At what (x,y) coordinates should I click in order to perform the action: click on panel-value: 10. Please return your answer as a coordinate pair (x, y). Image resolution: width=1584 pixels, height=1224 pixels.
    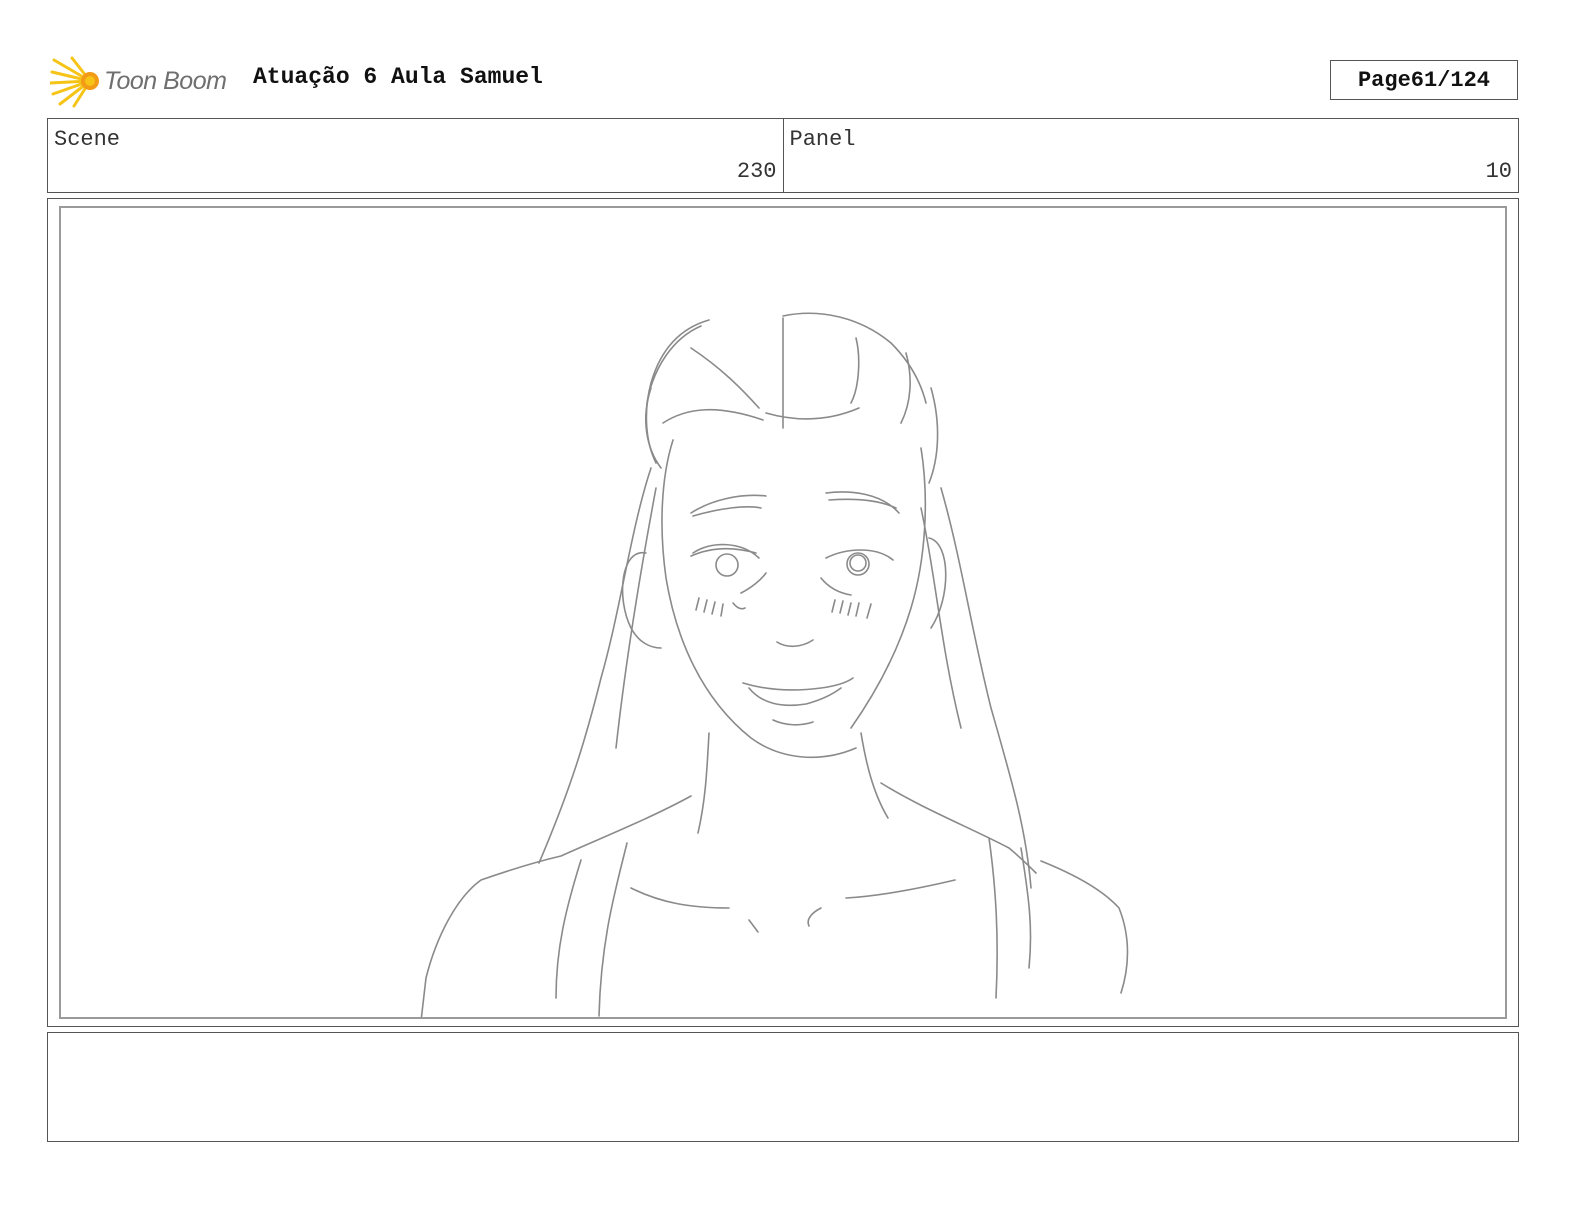
    Looking at the image, I should click on (1498, 171).